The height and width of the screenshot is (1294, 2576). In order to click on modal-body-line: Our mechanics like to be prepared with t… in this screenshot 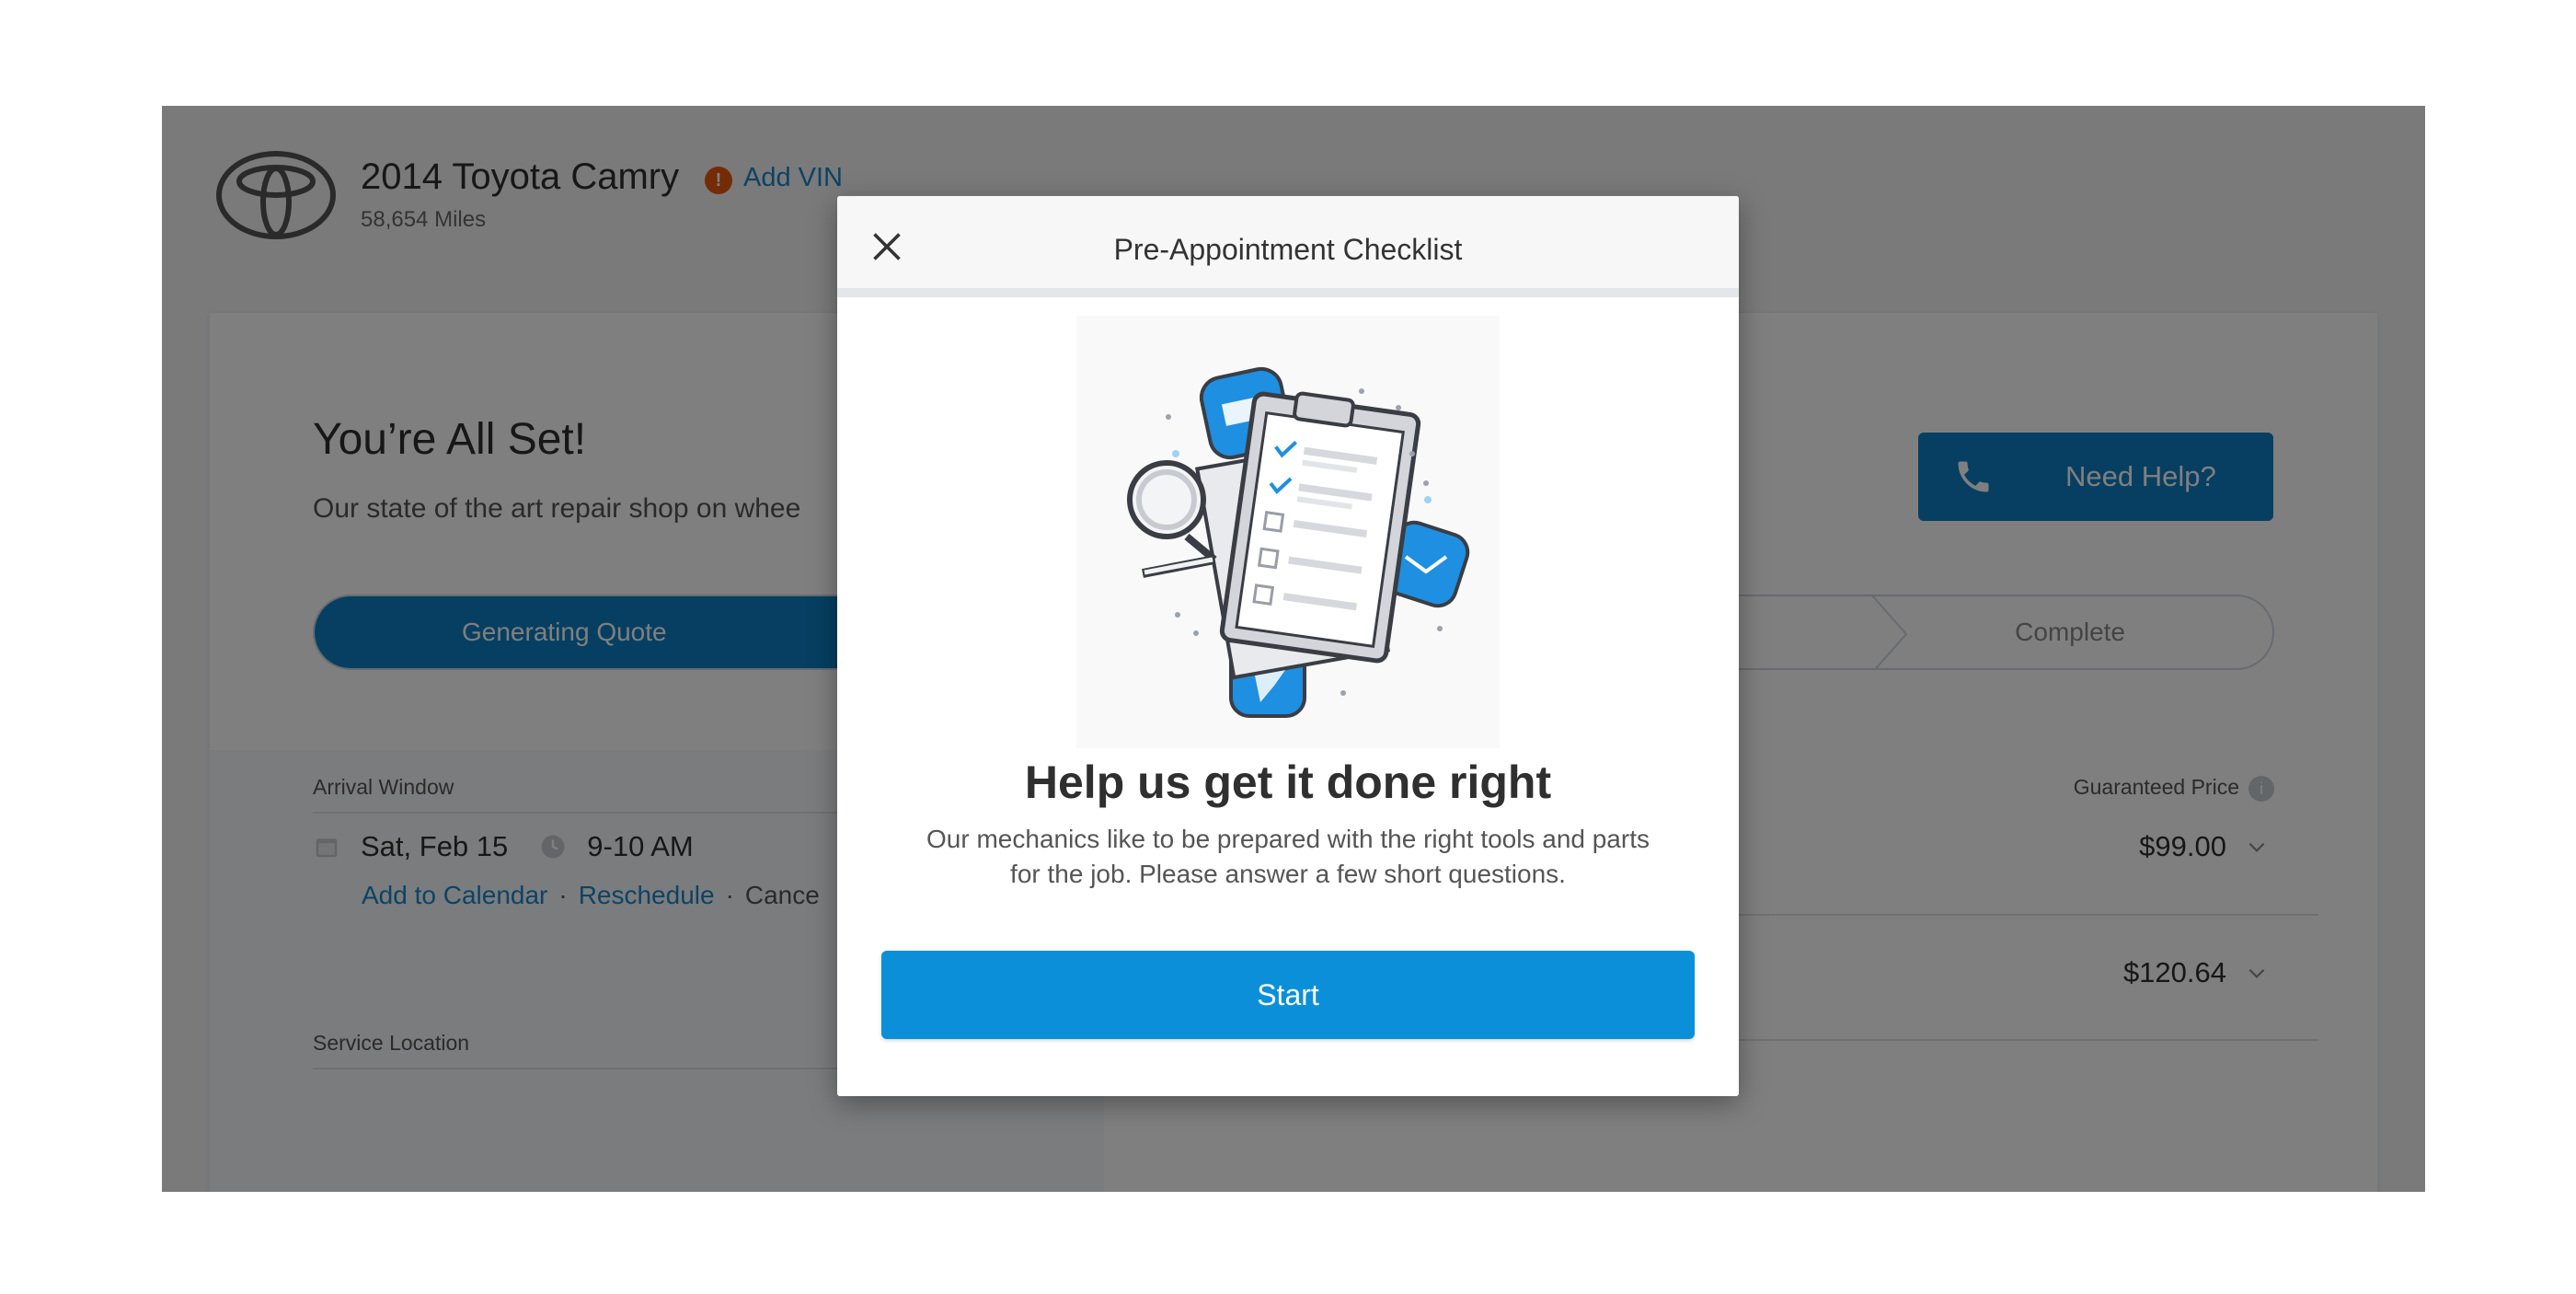, I will do `click(1288, 839)`.